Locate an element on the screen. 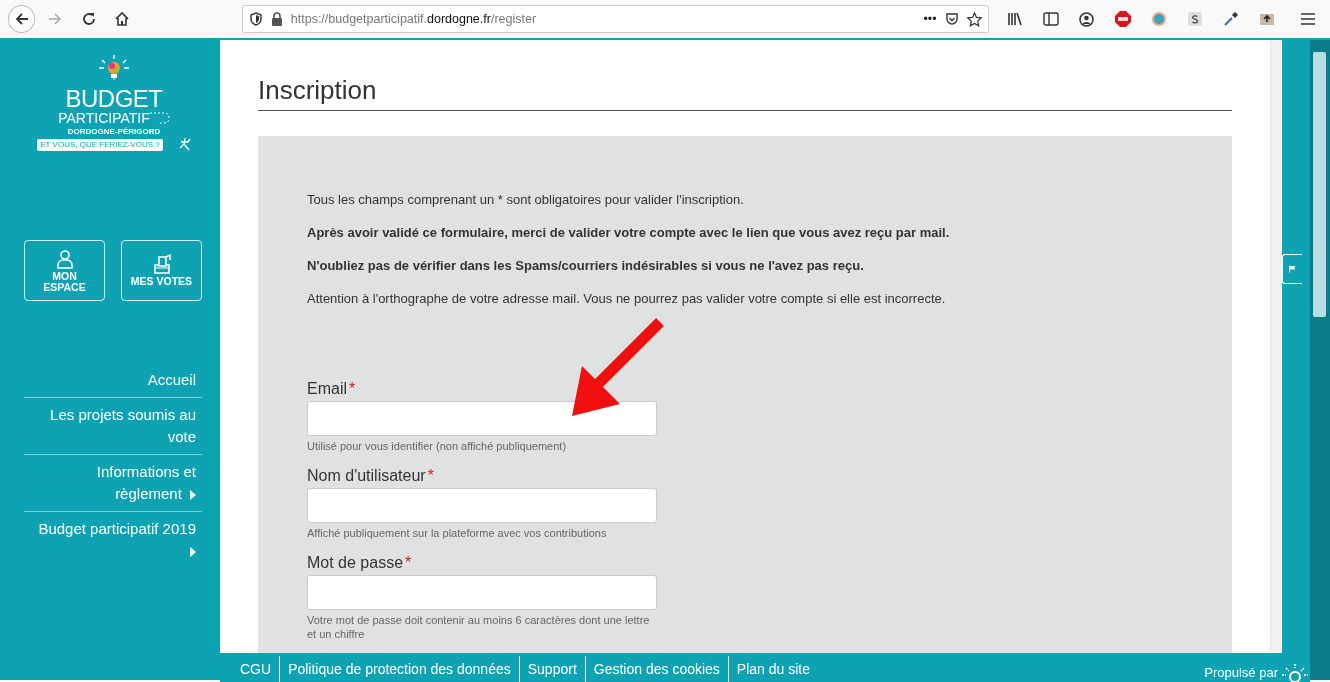 The width and height of the screenshot is (1330, 682). account-button: MON ESPACE is located at coordinates (64, 270).